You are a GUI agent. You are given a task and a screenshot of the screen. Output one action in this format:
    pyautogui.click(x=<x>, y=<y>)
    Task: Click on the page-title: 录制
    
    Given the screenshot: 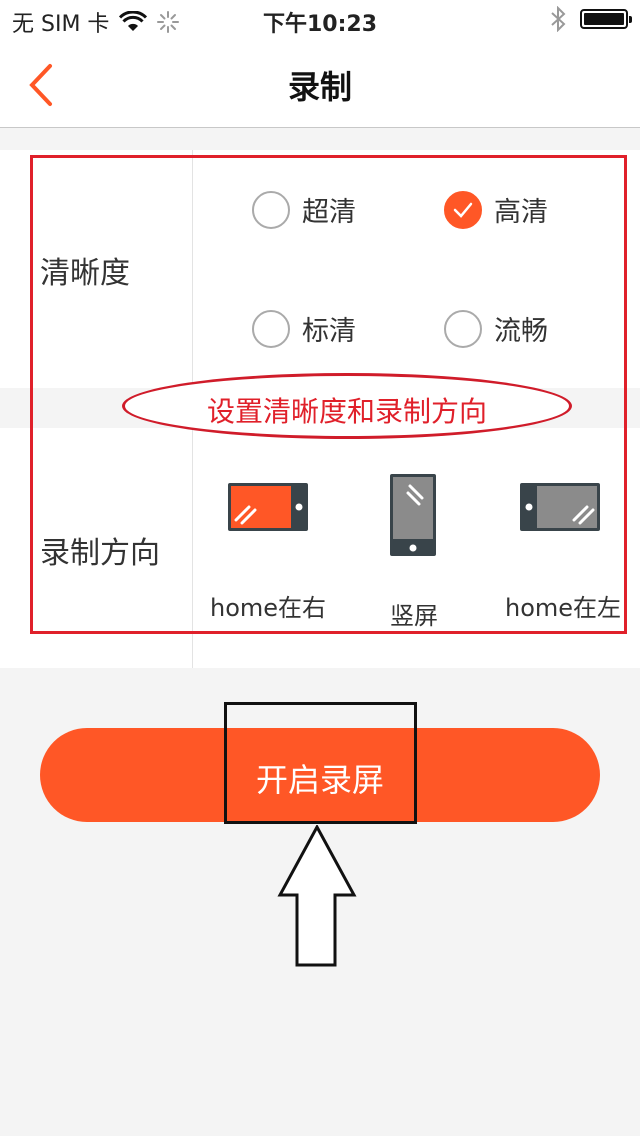 What is the action you would take?
    pyautogui.click(x=319, y=87)
    